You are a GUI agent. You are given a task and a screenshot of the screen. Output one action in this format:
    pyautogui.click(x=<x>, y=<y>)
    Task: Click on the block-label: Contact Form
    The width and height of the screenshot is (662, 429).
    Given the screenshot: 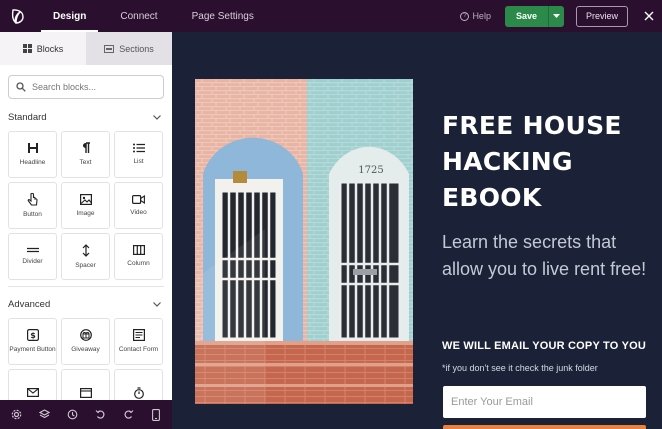 What is the action you would take?
    pyautogui.click(x=138, y=350)
    